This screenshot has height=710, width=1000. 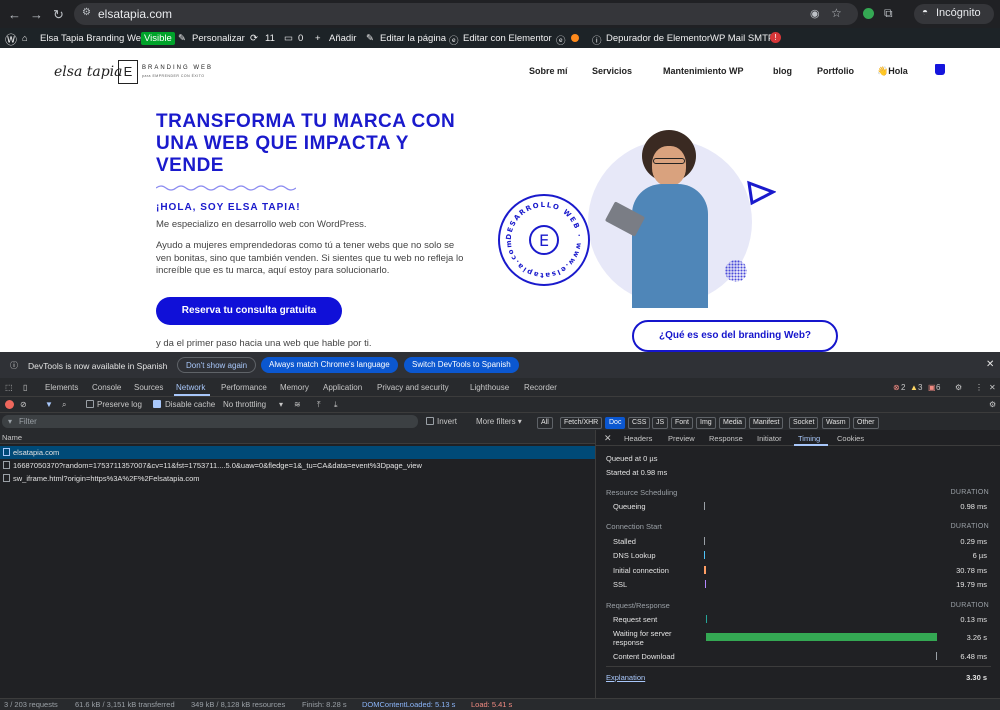 What do you see at coordinates (682, 423) in the screenshot?
I see `filter-font: Font` at bounding box center [682, 423].